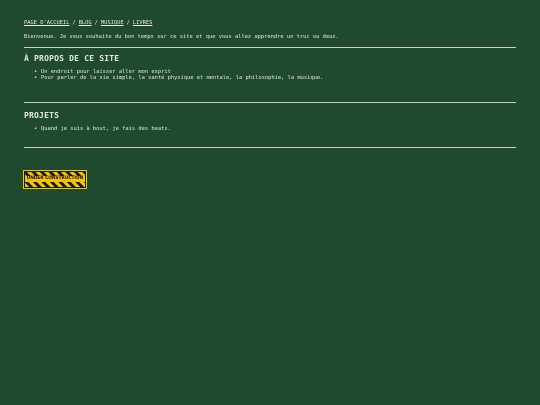 The height and width of the screenshot is (405, 540). I want to click on nav-link-blog: BLOG, so click(85, 23).